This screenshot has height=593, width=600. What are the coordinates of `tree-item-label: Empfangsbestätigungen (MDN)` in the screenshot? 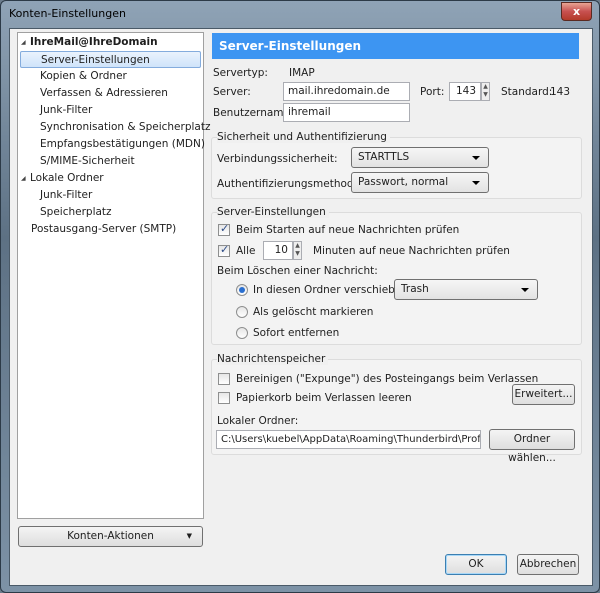 It's located at (122, 144).